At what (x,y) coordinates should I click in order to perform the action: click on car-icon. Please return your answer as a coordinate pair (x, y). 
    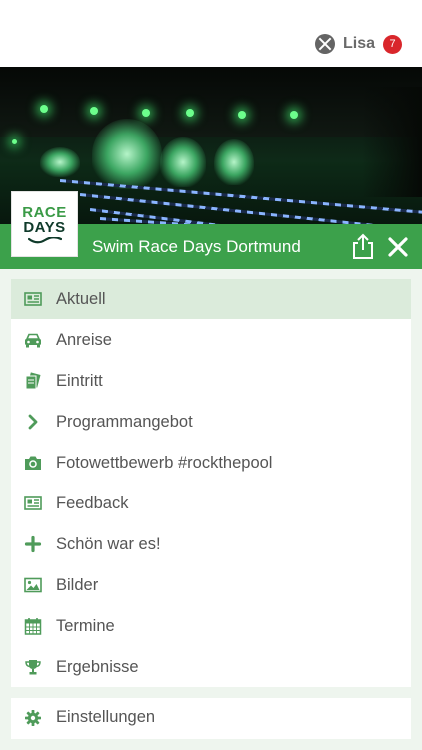
    Looking at the image, I should click on (33, 340).